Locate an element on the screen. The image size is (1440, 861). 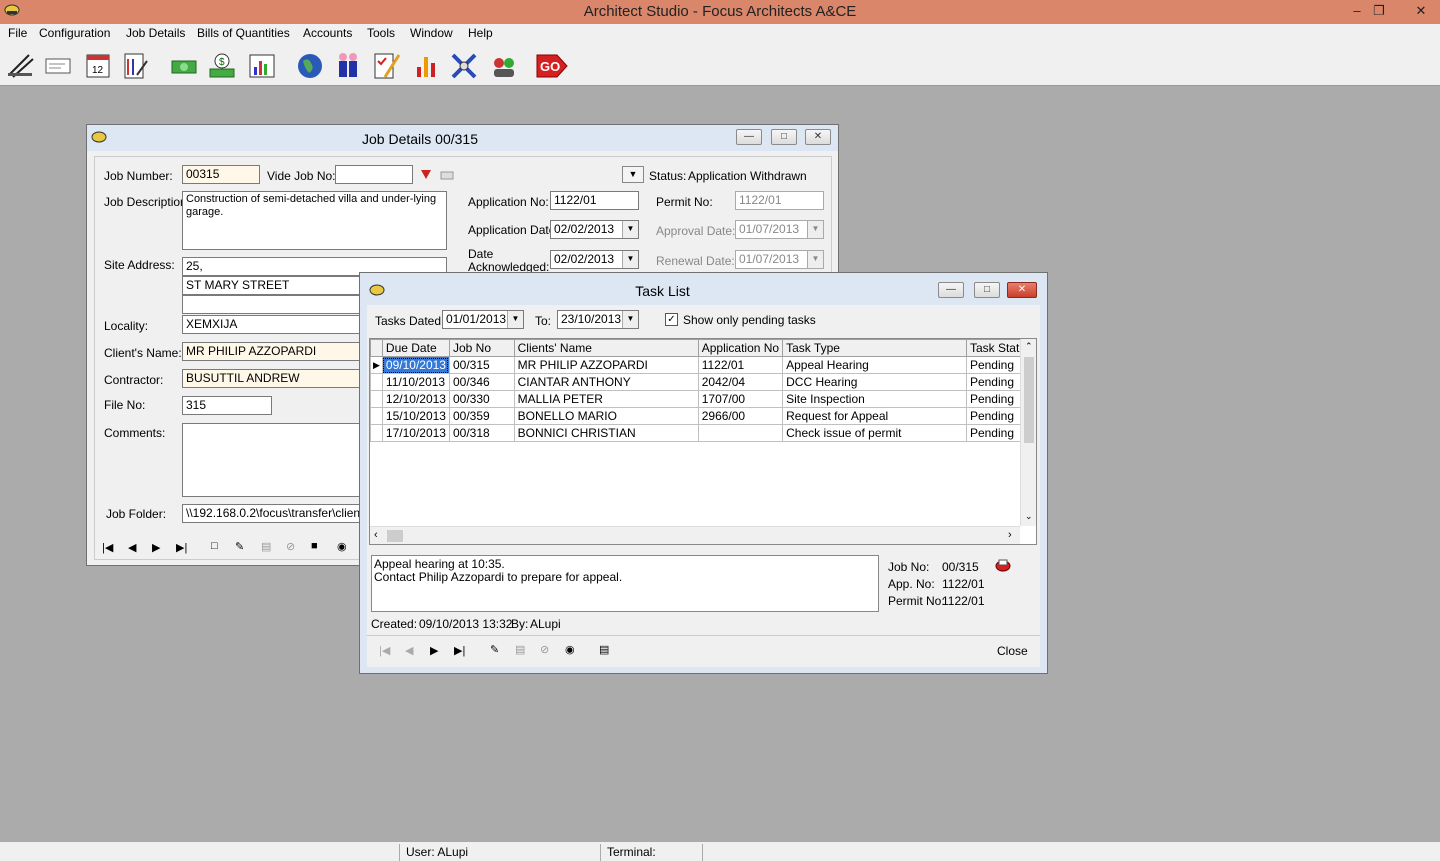
column-header-job-no: Job No is located at coordinates (481, 348).